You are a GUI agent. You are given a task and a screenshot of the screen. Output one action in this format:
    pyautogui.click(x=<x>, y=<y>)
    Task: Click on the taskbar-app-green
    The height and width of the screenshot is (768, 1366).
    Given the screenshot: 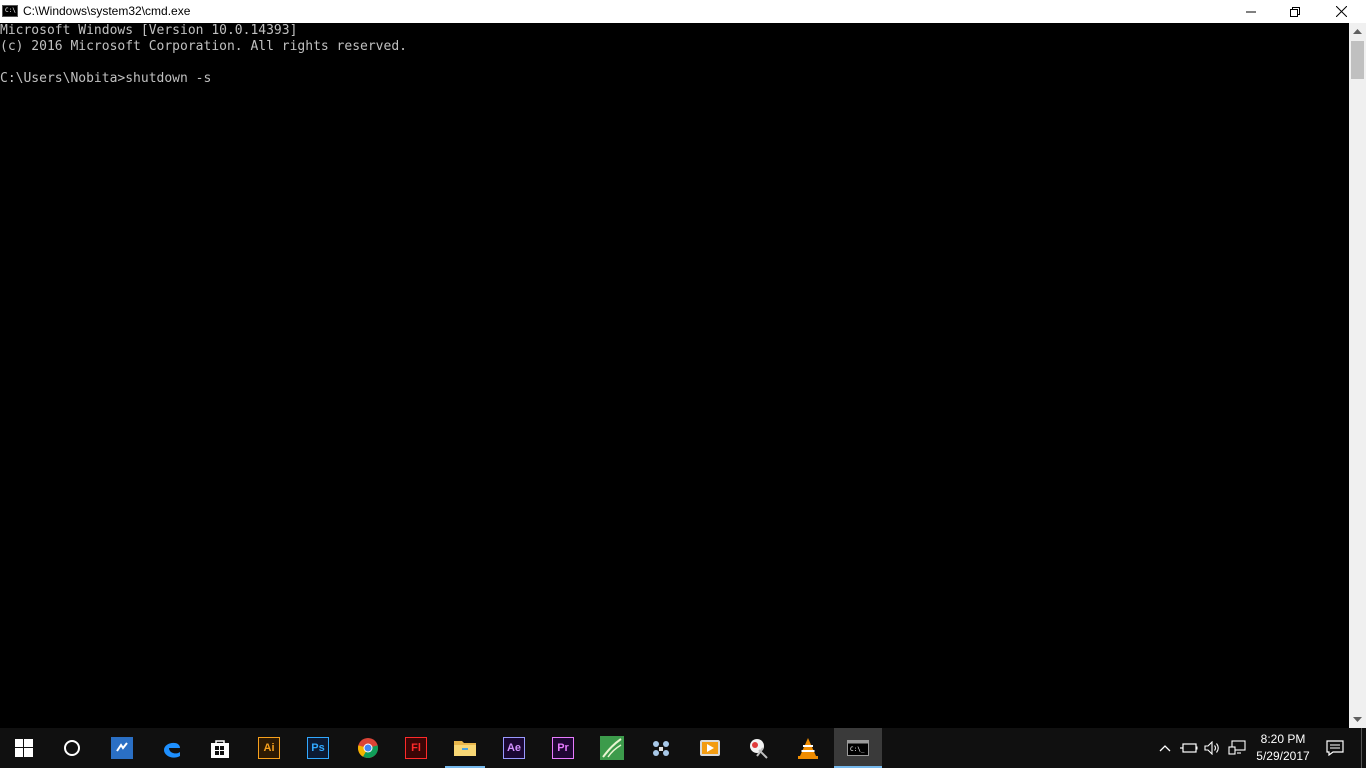 What is the action you would take?
    pyautogui.click(x=612, y=748)
    